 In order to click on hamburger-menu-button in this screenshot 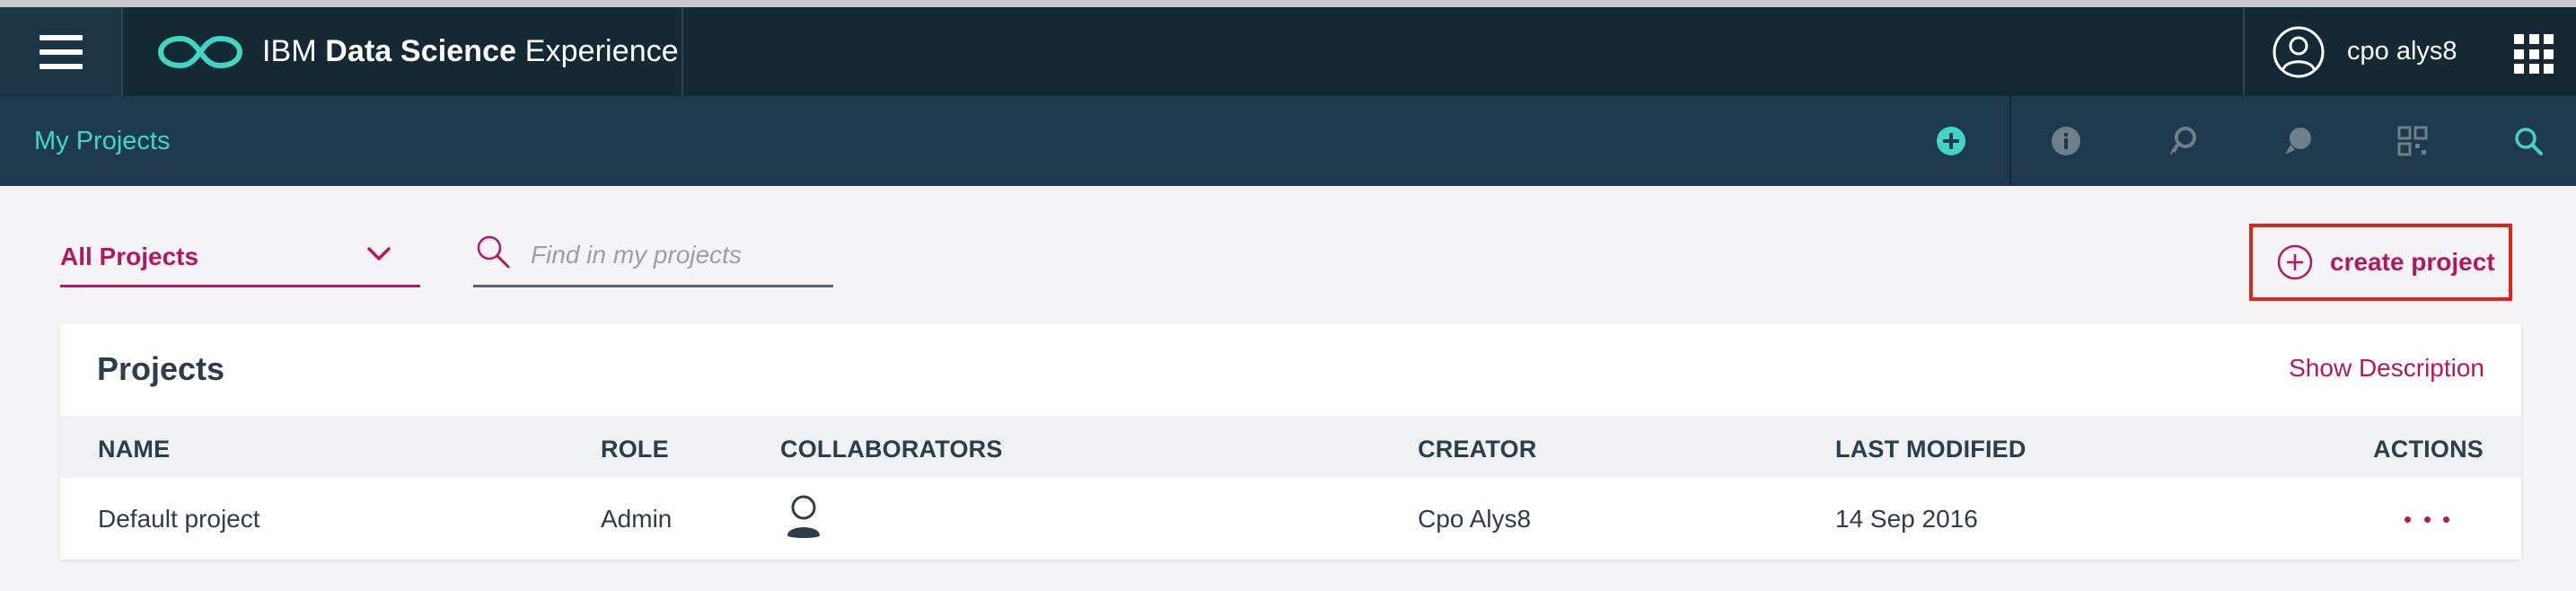, I will do `click(62, 52)`.